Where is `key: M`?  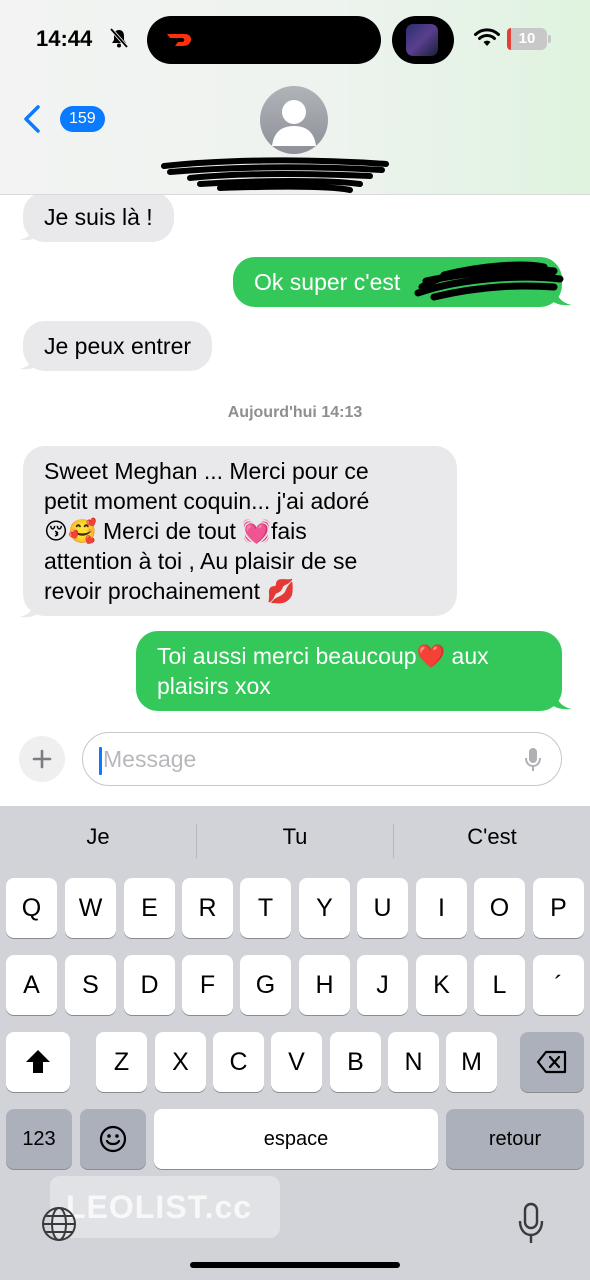 key: M is located at coordinates (471, 1062).